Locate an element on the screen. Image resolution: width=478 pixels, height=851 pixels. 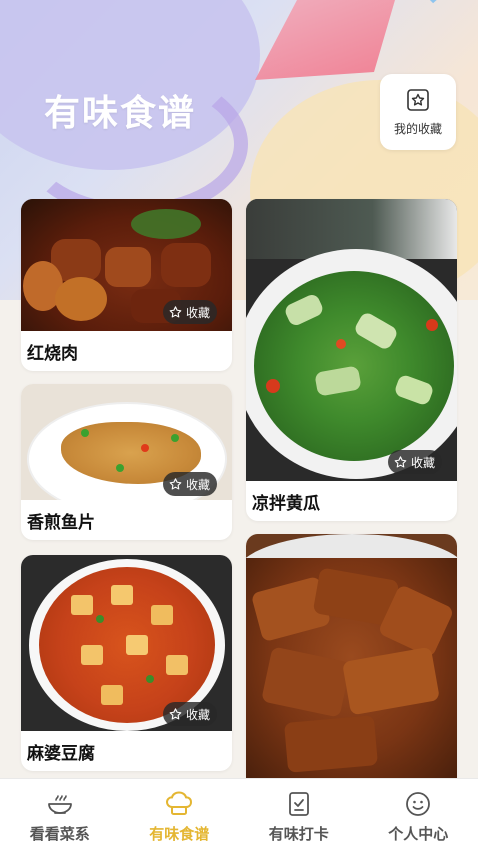
recipe-card: 收藏 麻婆豆腐 is located at coordinates (126, 663).